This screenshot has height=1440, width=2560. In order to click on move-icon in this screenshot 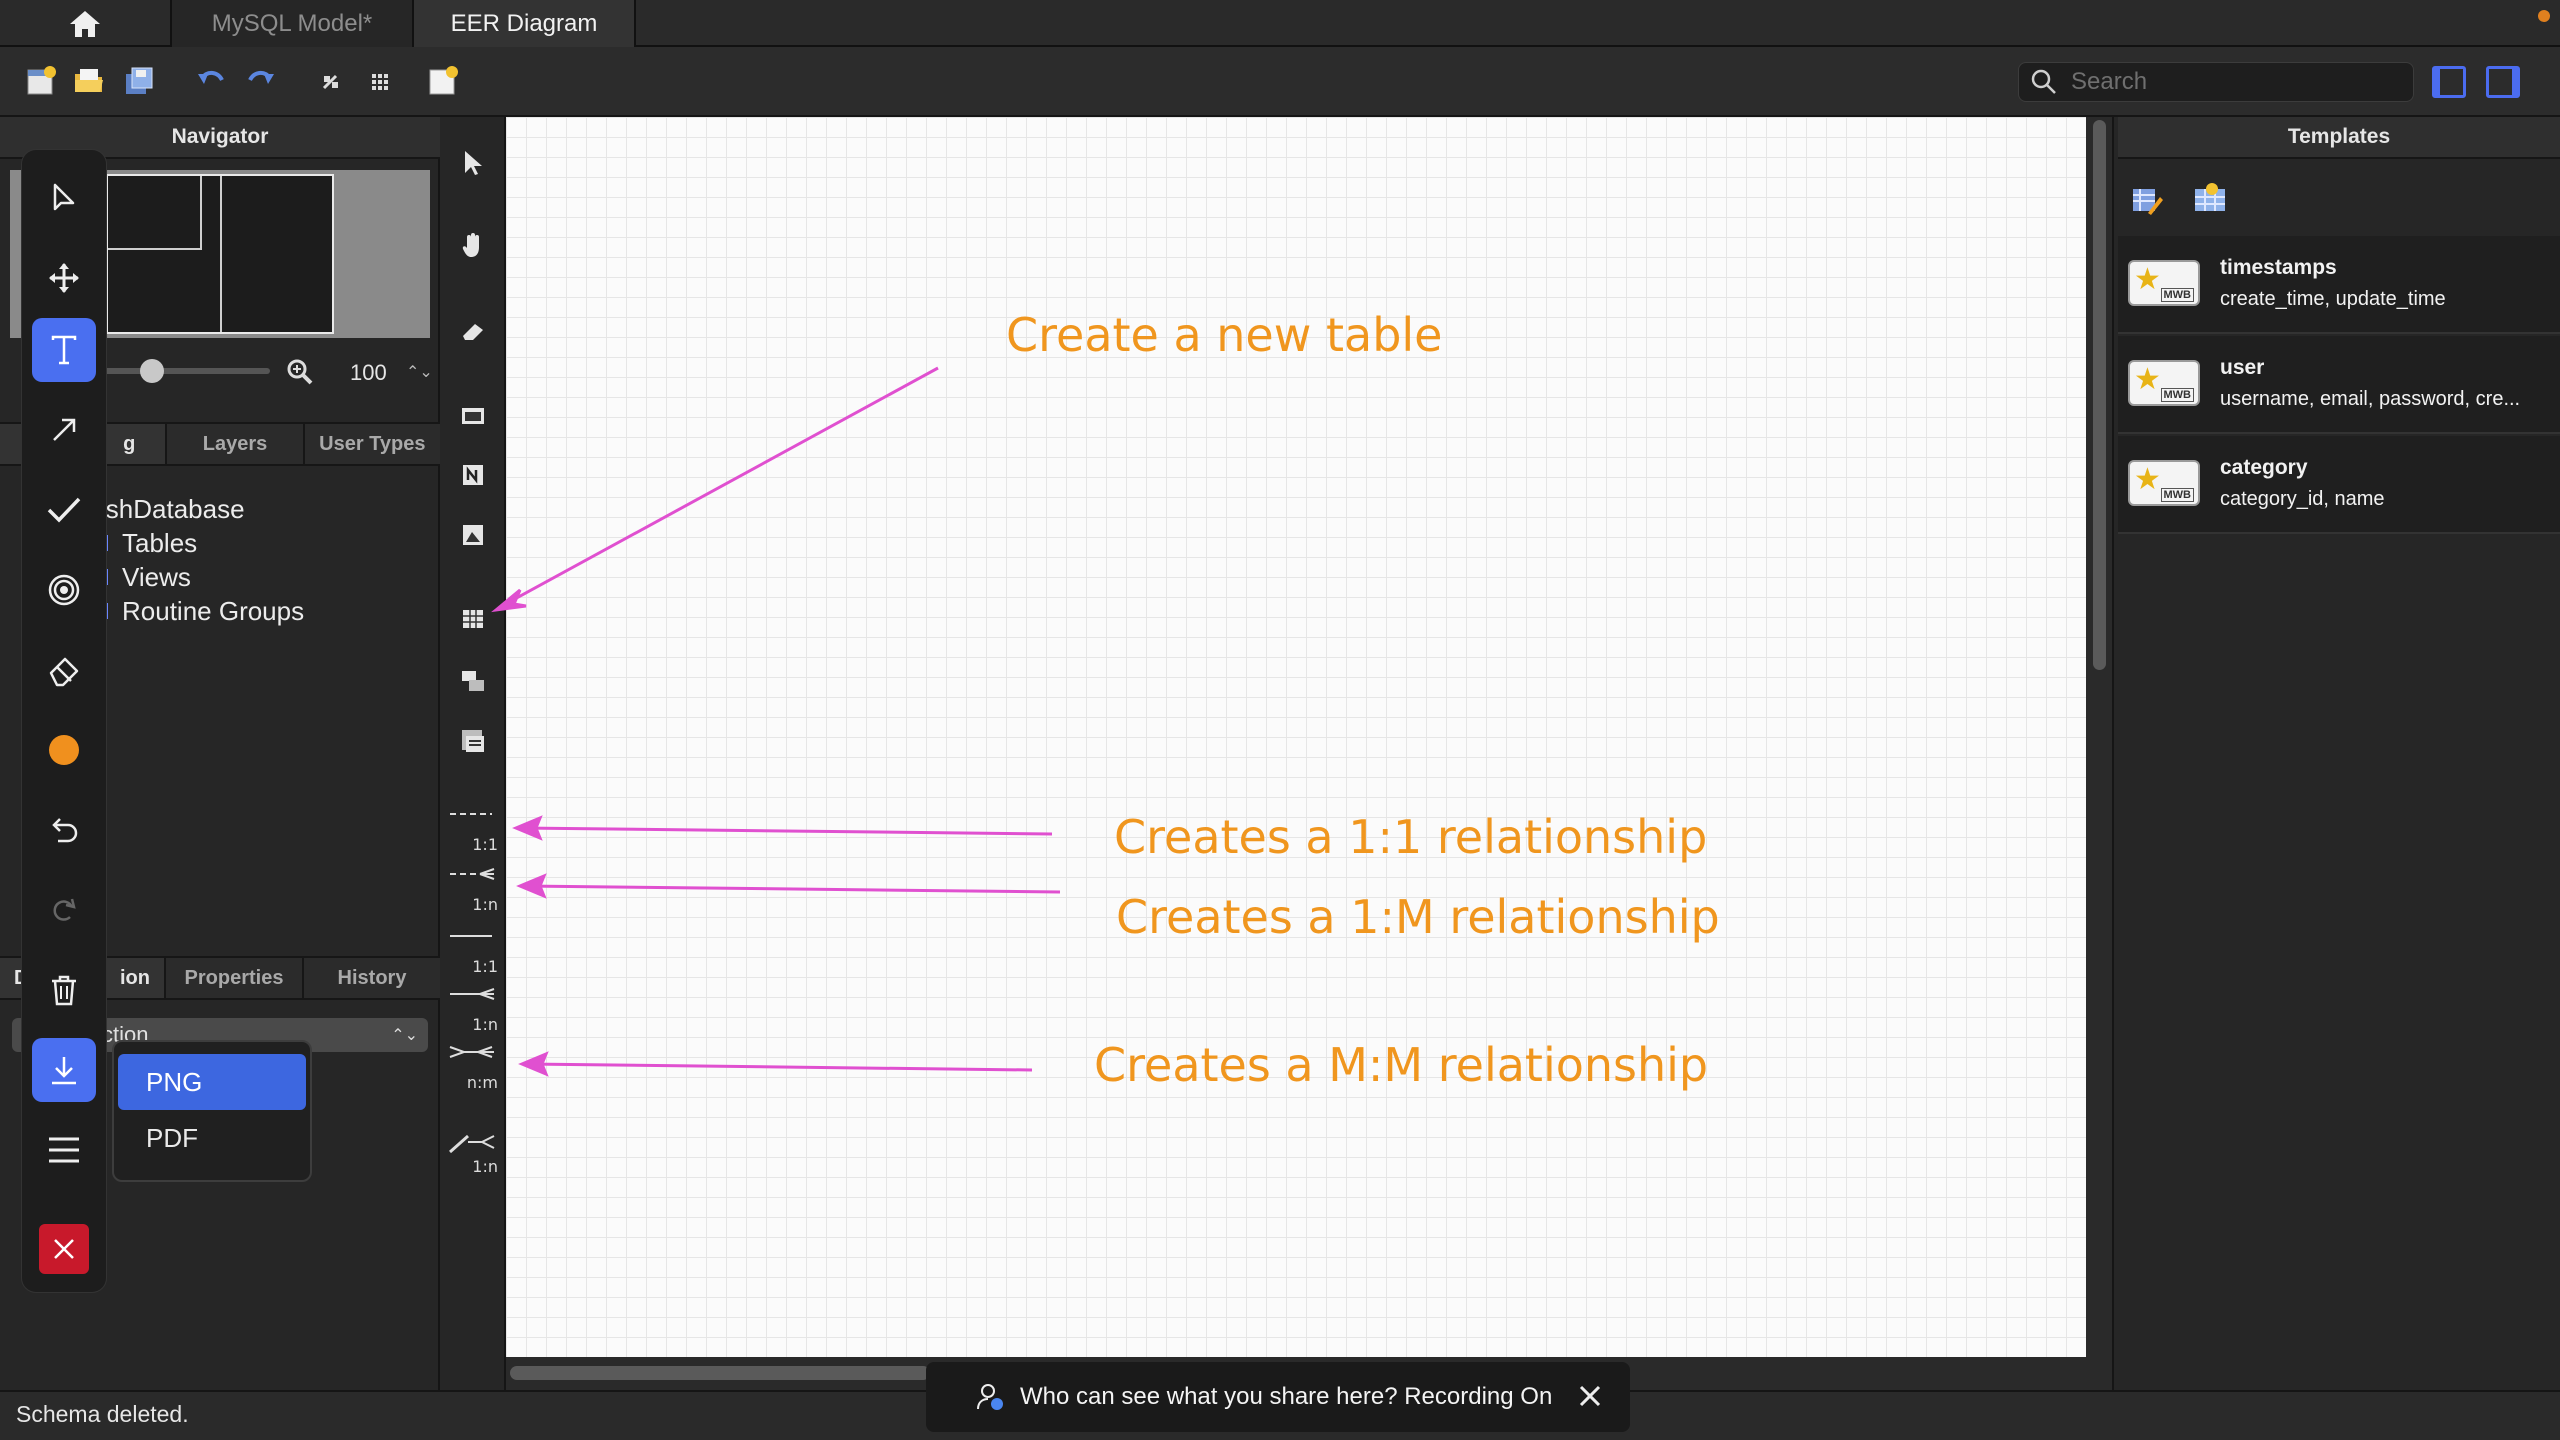, I will do `click(64, 278)`.